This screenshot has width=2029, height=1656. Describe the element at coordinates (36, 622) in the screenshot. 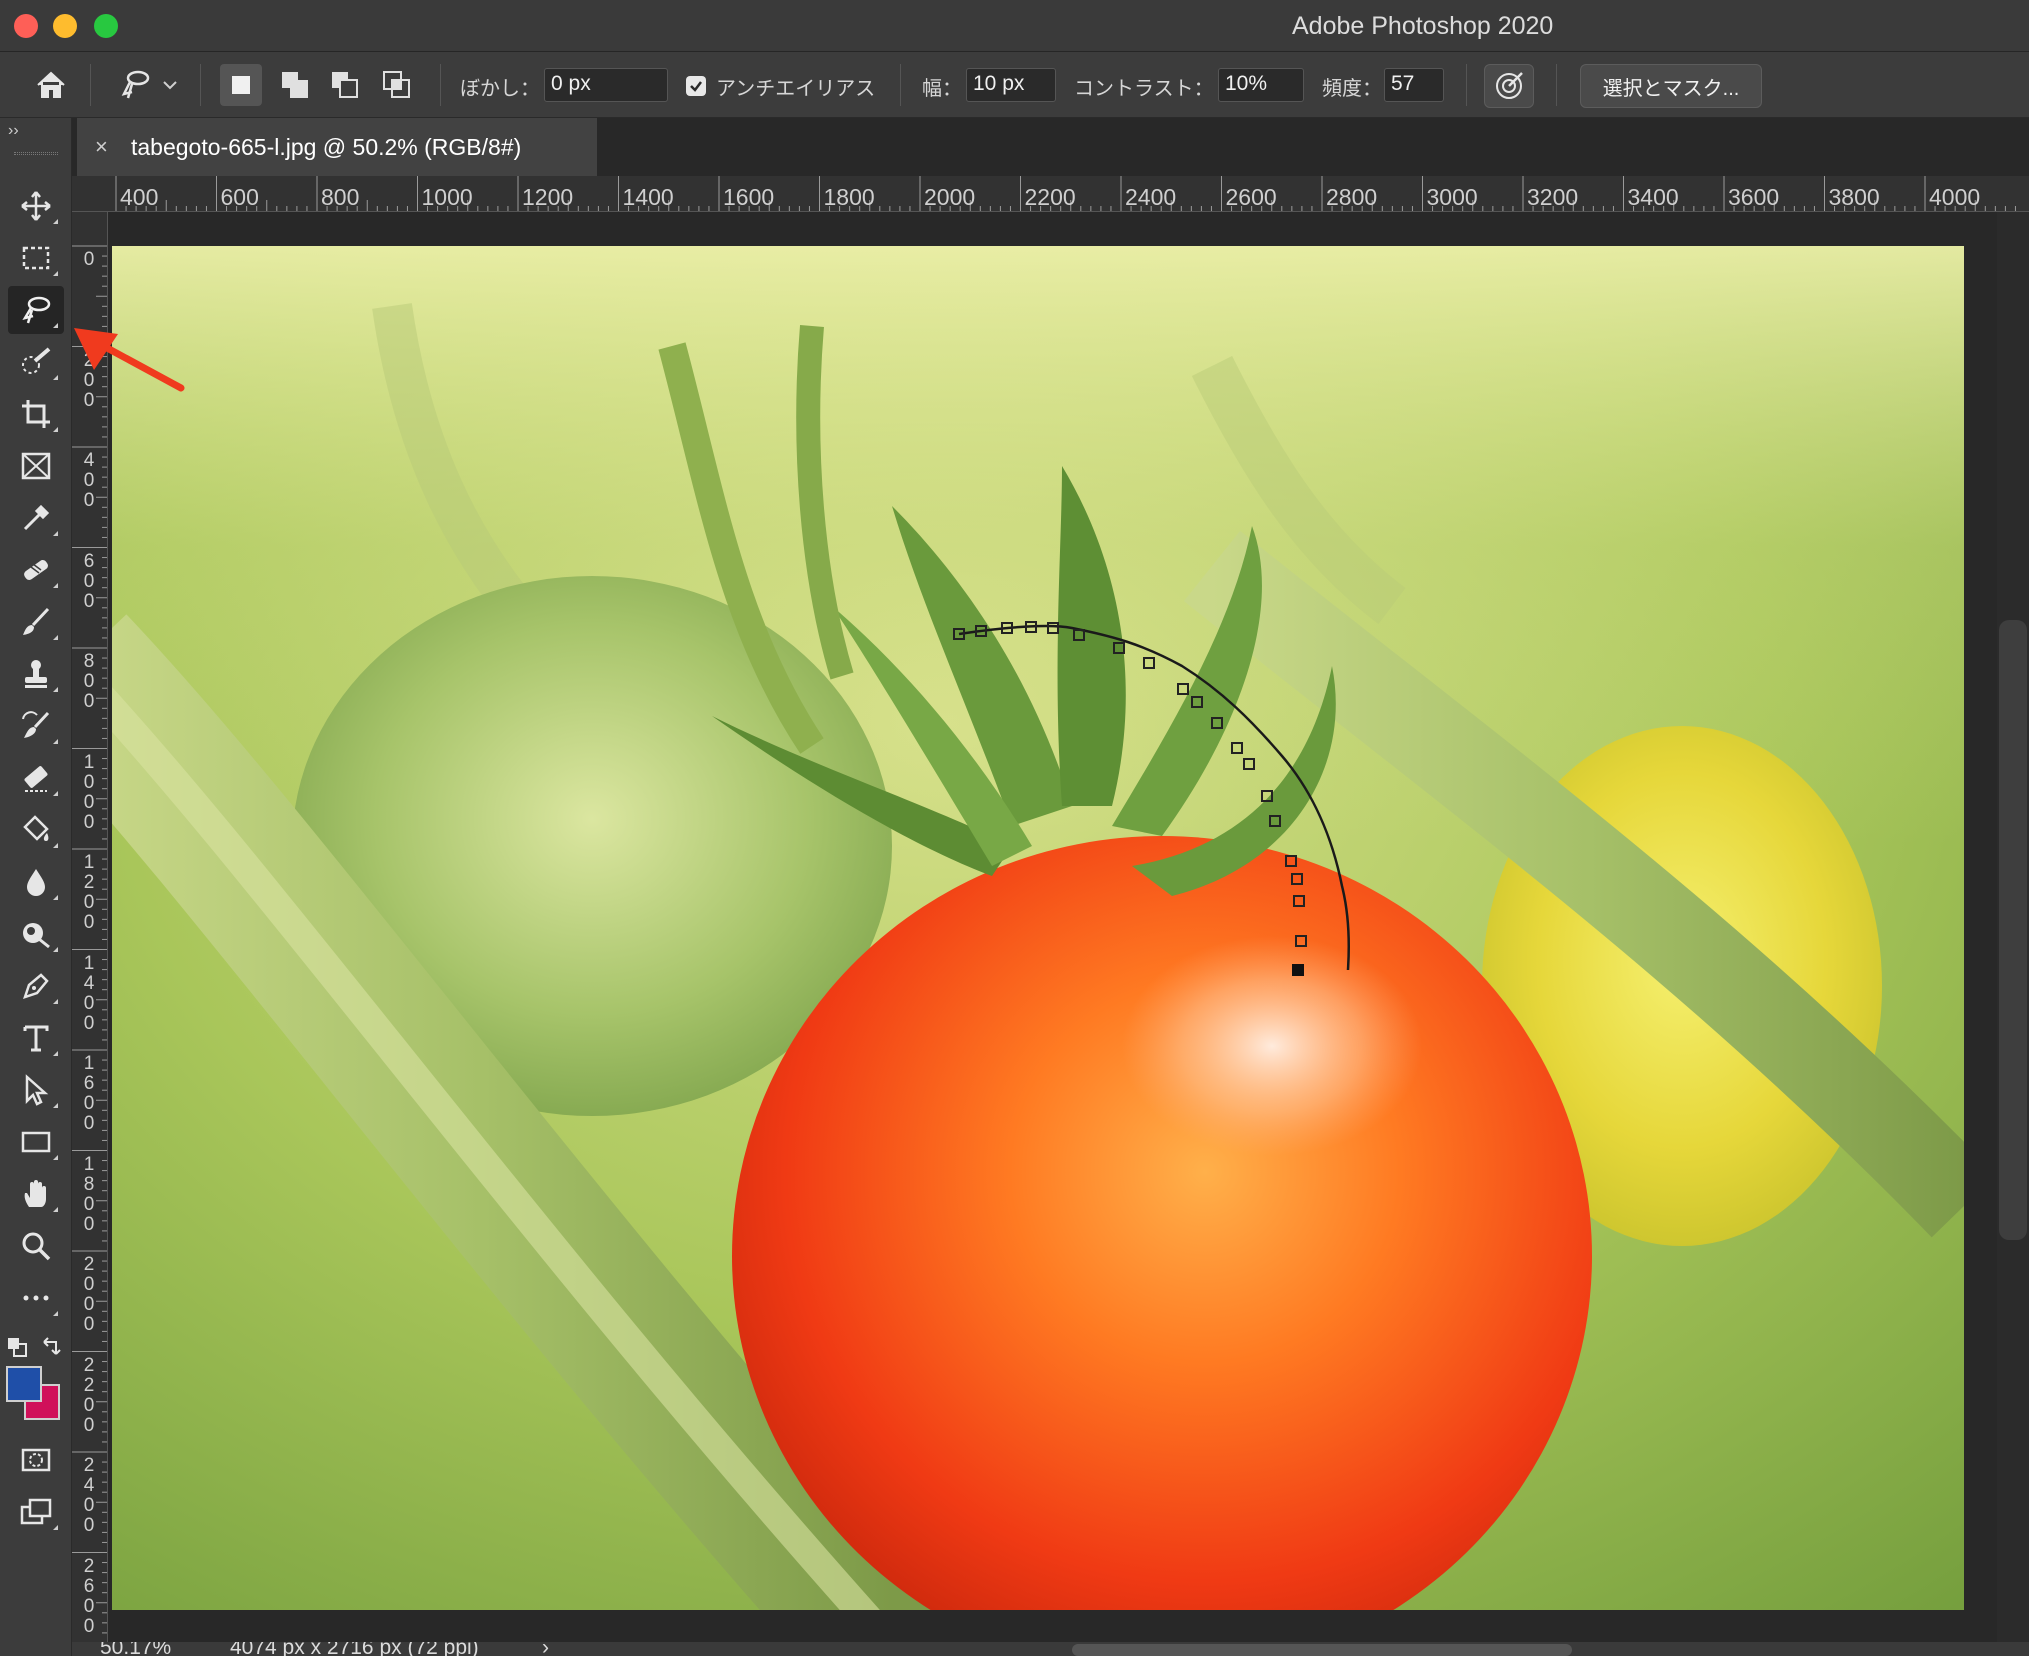

I see `brush-tool` at that location.